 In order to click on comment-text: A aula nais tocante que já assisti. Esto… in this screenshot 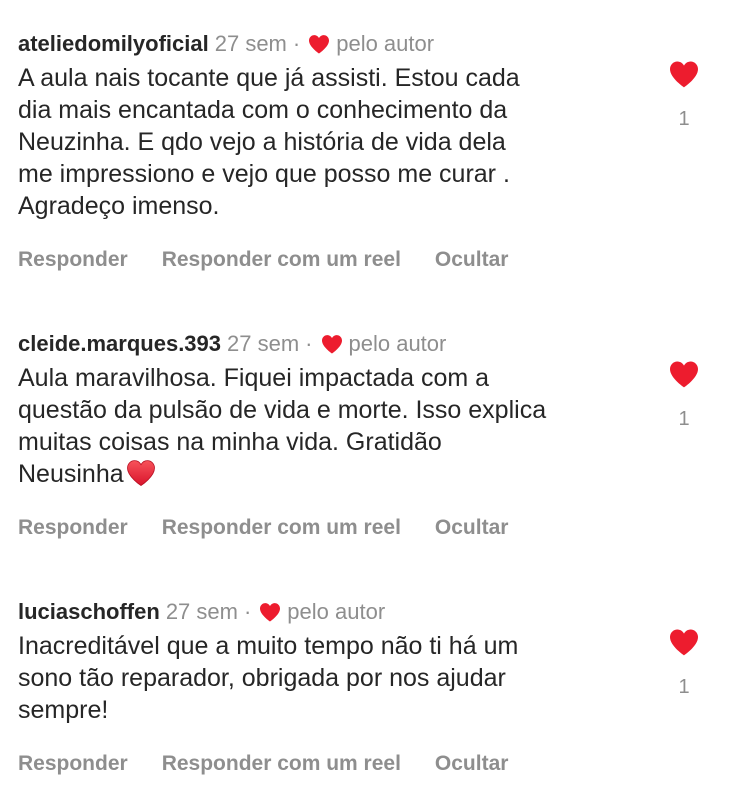, I will do `click(269, 142)`.